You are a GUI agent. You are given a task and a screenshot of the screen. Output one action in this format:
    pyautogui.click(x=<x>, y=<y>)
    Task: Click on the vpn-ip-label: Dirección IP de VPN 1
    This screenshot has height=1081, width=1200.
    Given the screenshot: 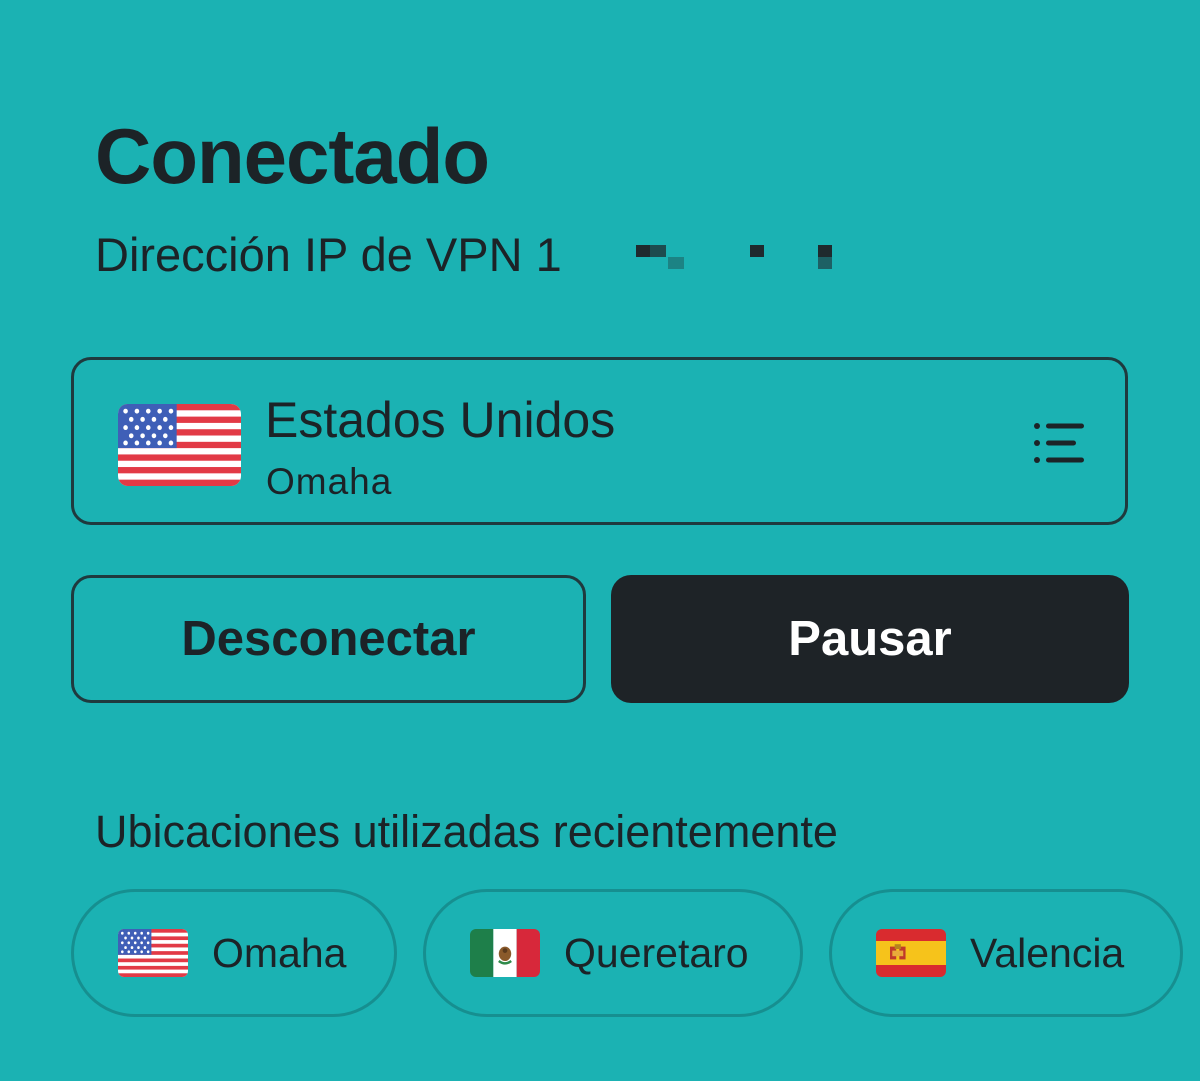 What is the action you would take?
    pyautogui.click(x=328, y=254)
    